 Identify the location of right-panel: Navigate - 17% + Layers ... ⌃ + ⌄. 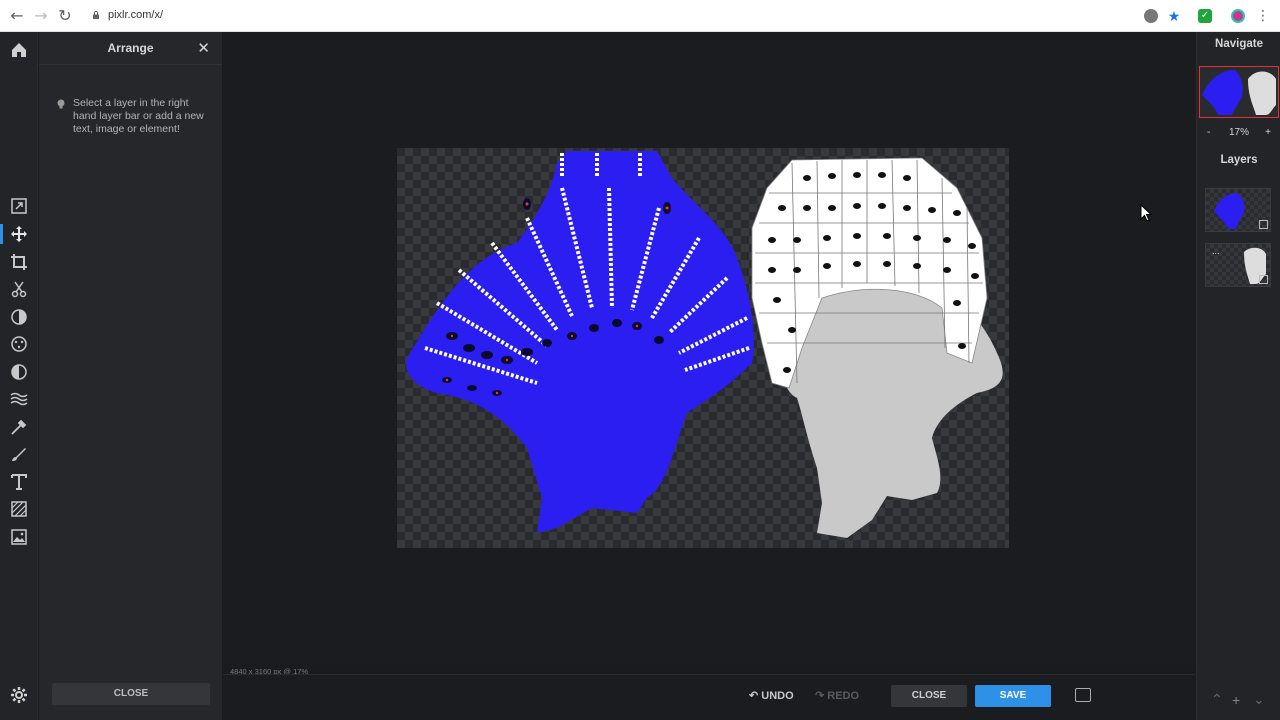
(1238, 376).